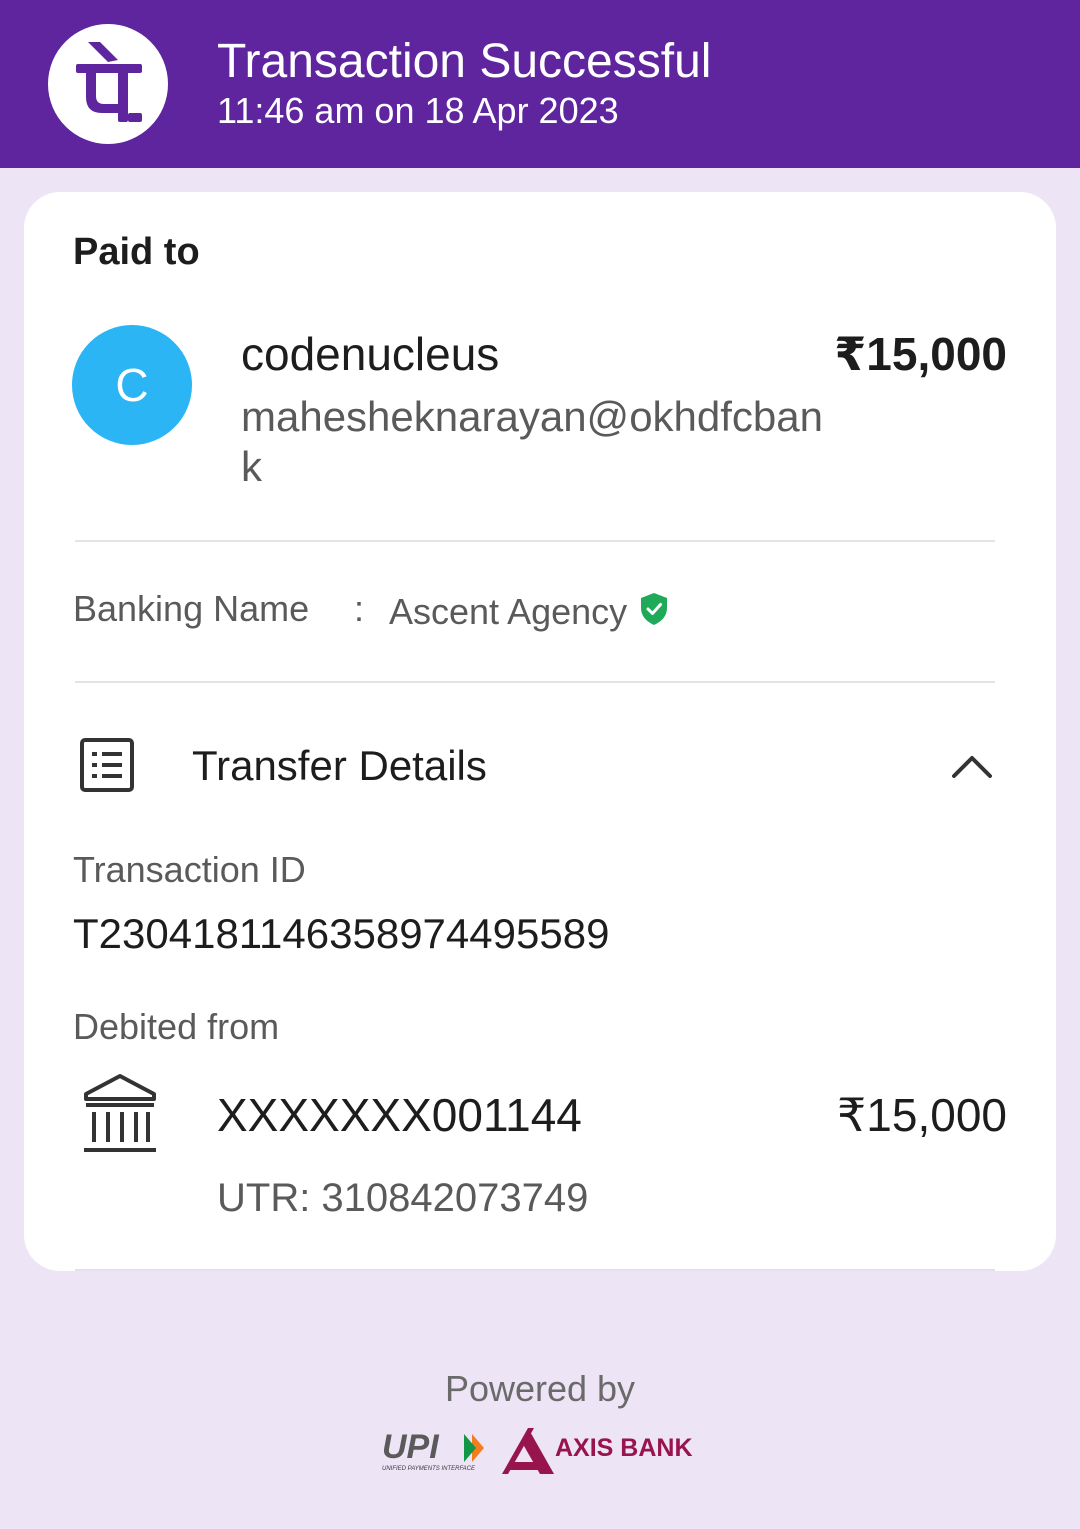 Image resolution: width=1080 pixels, height=1529 pixels. What do you see at coordinates (624, 1448) in the screenshot?
I see `axis-bank-logo-text: AXIS BANK` at bounding box center [624, 1448].